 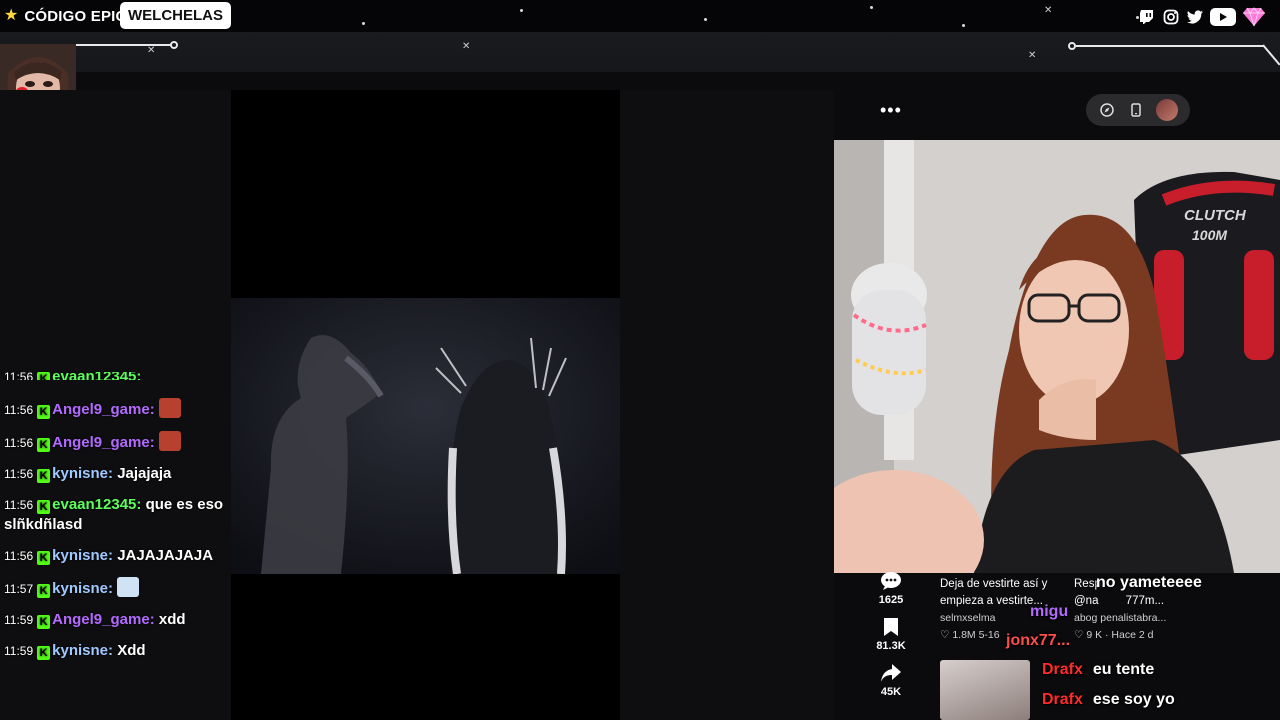 I want to click on feed-card-meta: ♡ 9 K · Hace 2 d, so click(x=1114, y=635).